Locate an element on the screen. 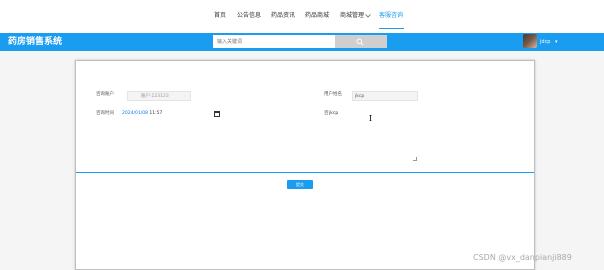 The height and width of the screenshot is (270, 604). user-menu-caret-icon: ▾ is located at coordinates (556, 42).